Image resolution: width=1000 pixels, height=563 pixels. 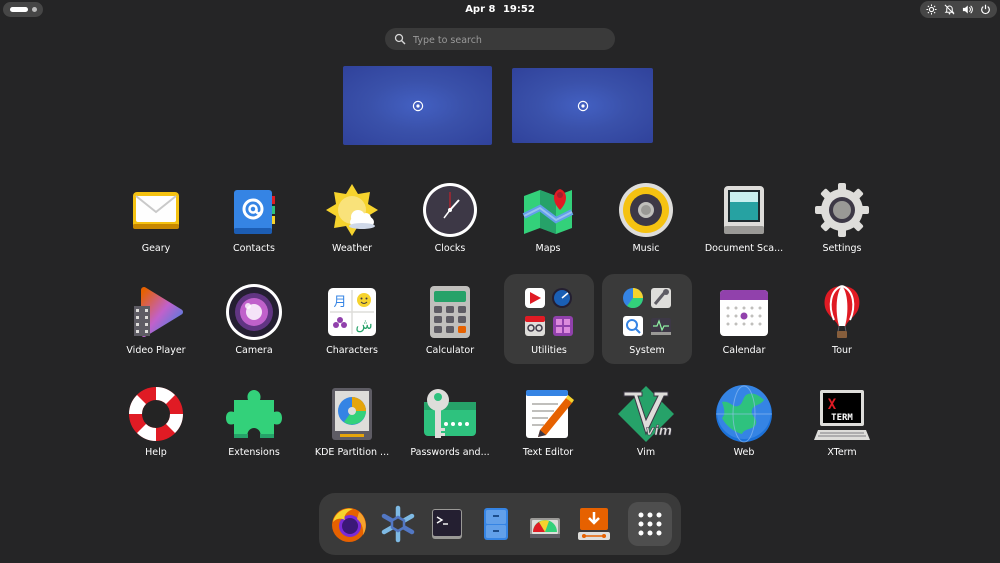 I want to click on folder-utilities: Utilities, so click(x=549, y=319).